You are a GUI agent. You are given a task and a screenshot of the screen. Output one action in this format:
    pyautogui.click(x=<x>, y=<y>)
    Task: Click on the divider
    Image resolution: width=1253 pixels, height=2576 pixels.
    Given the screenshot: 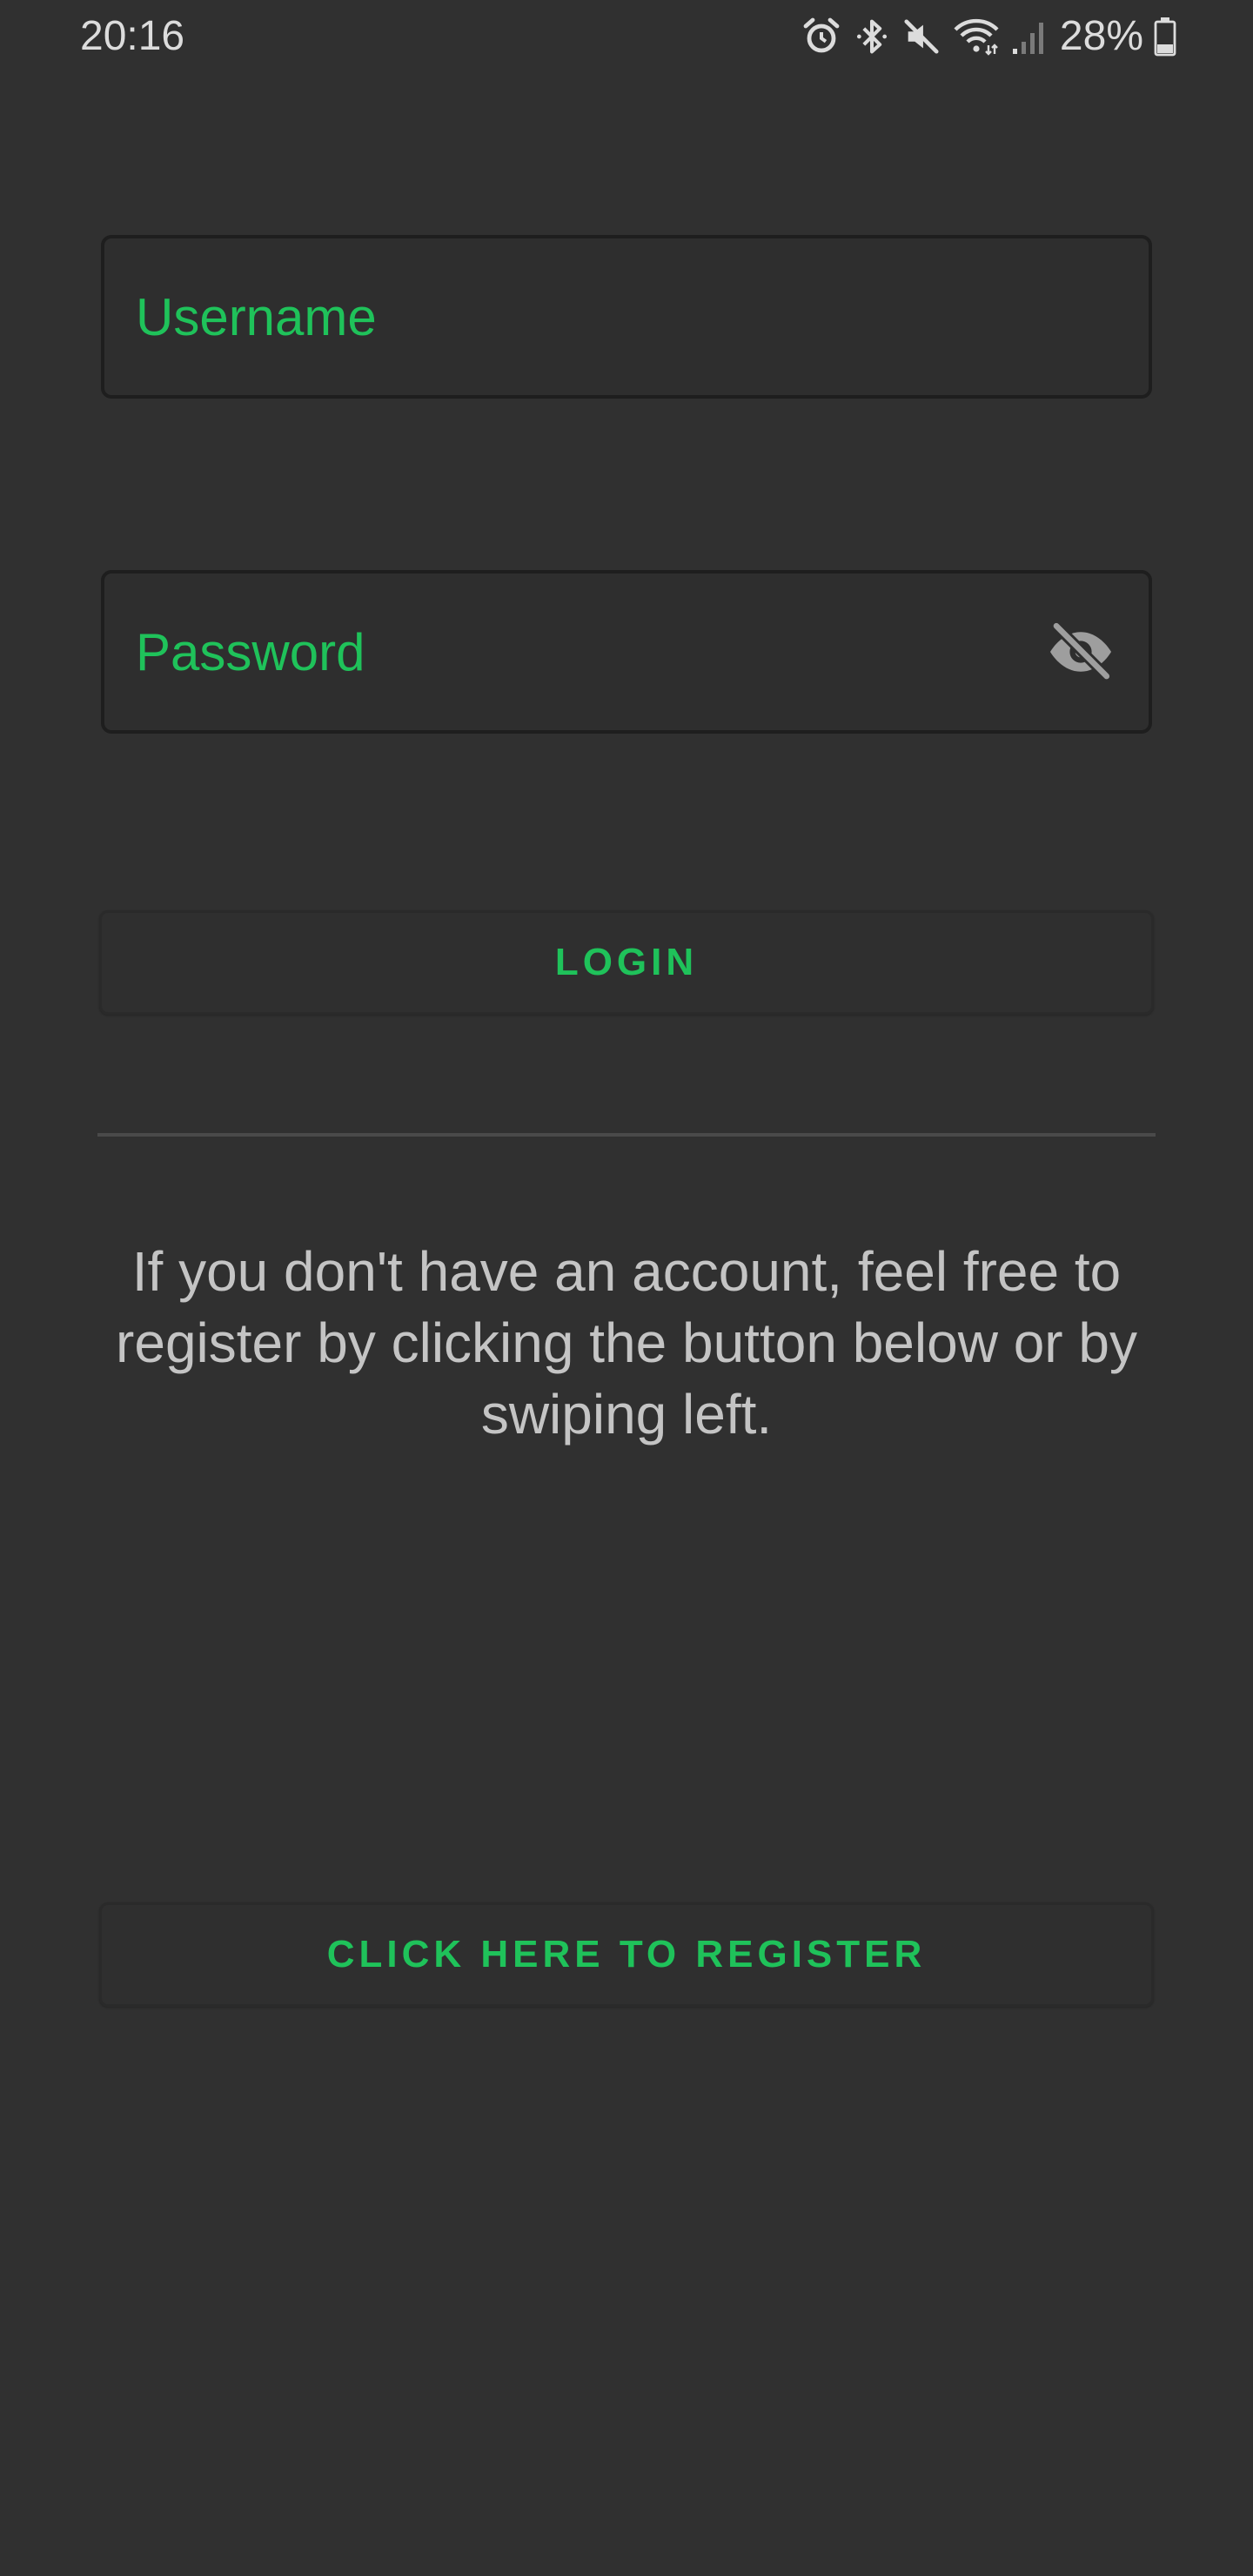 What is the action you would take?
    pyautogui.click(x=626, y=1135)
    